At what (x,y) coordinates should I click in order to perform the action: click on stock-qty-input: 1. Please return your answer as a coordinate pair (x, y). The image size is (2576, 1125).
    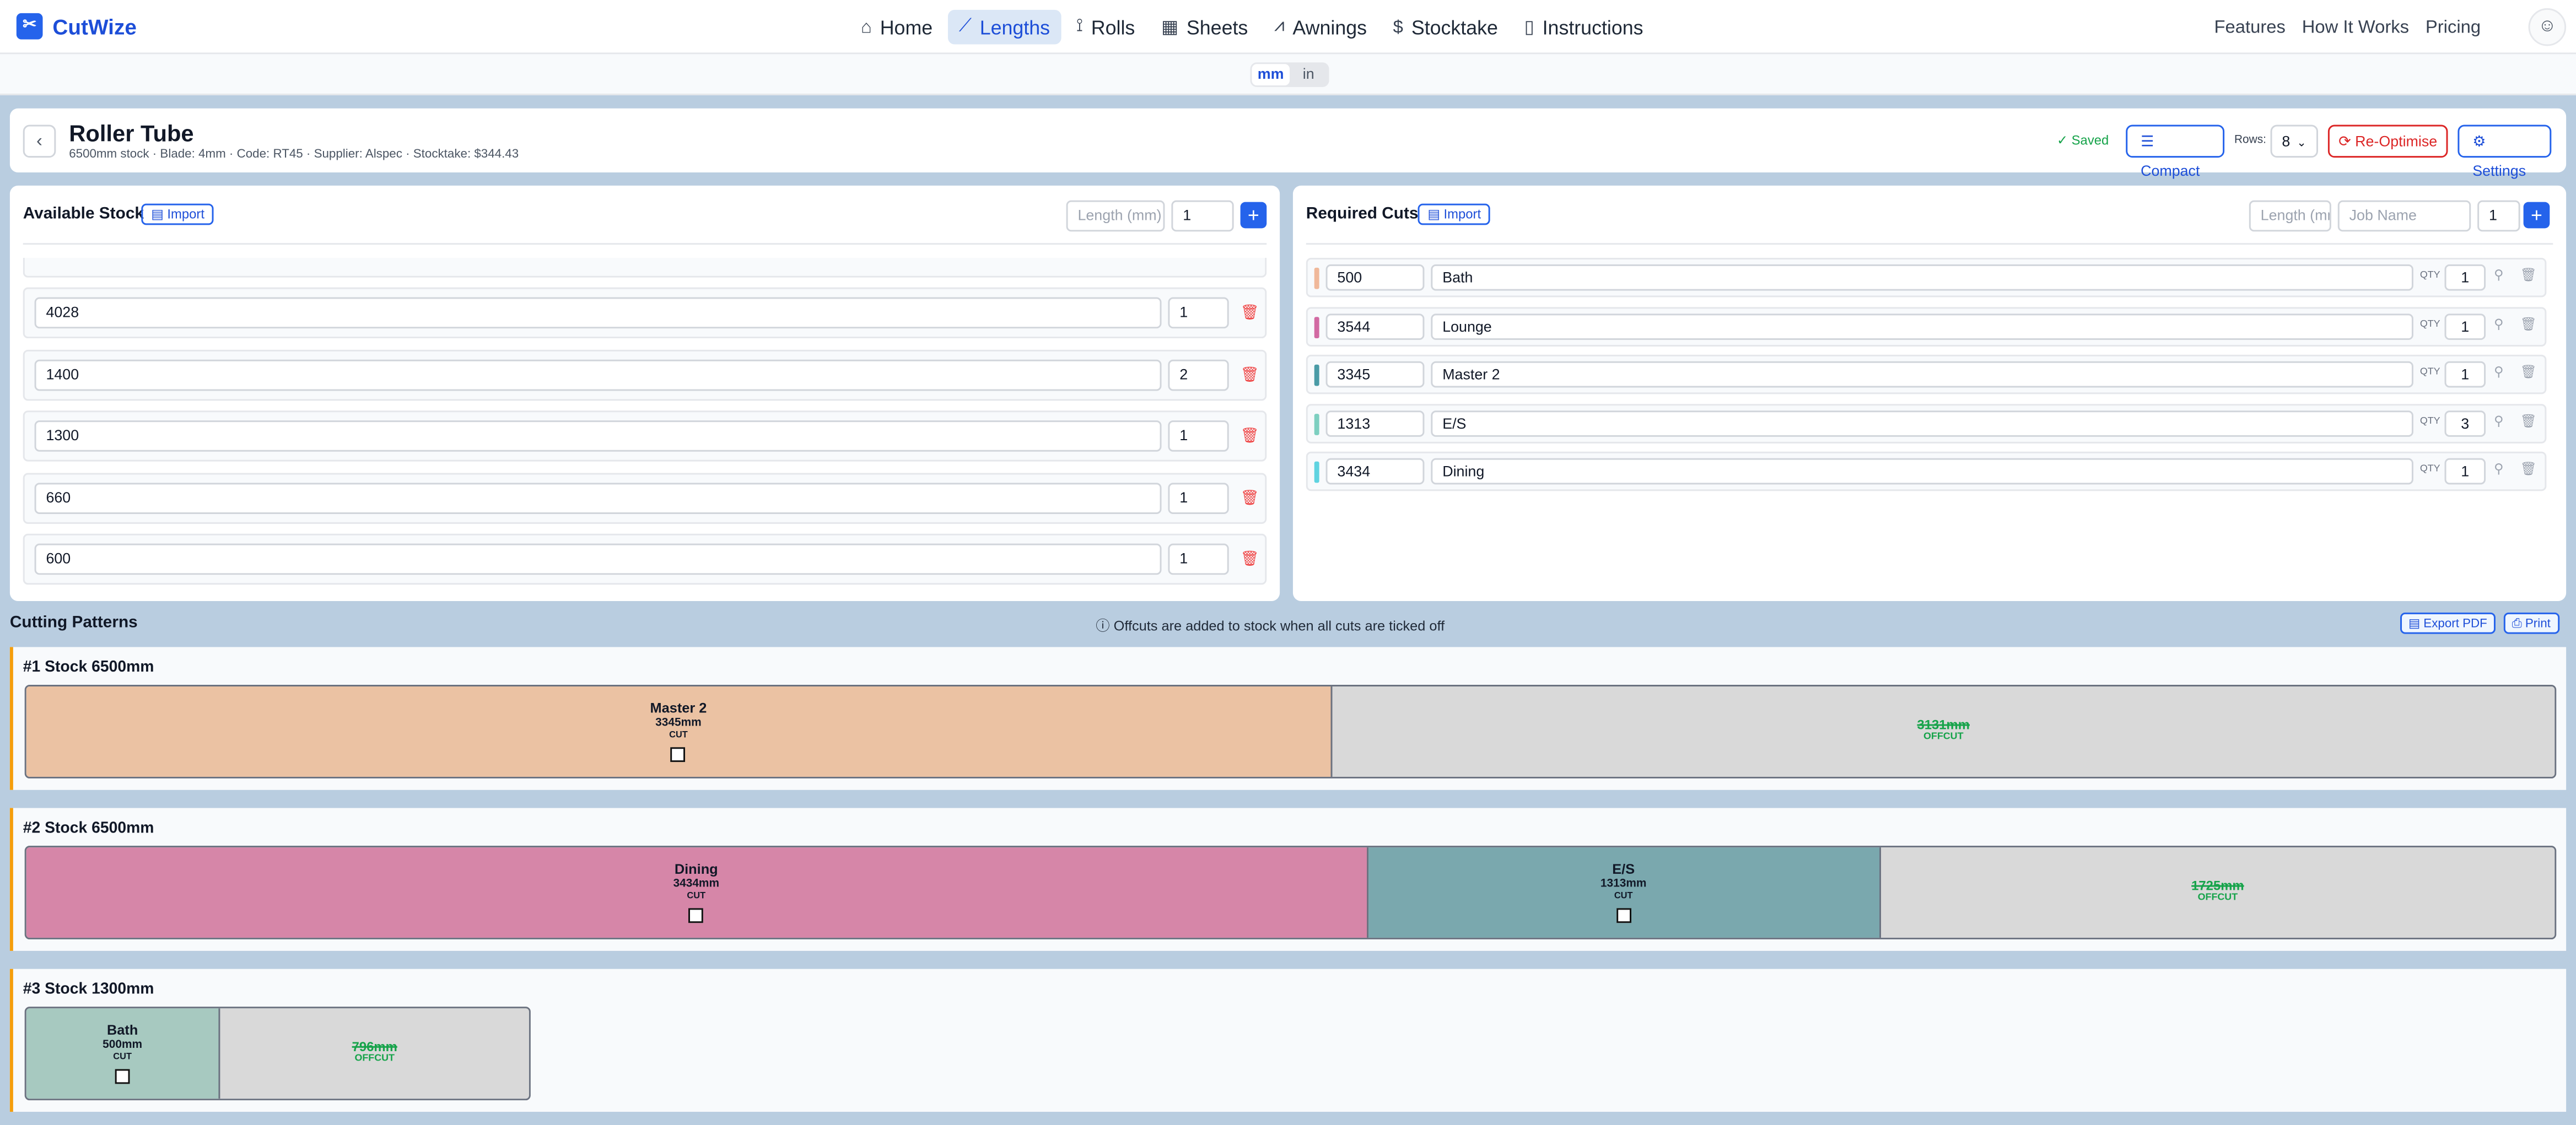
    Looking at the image, I should click on (1203, 216).